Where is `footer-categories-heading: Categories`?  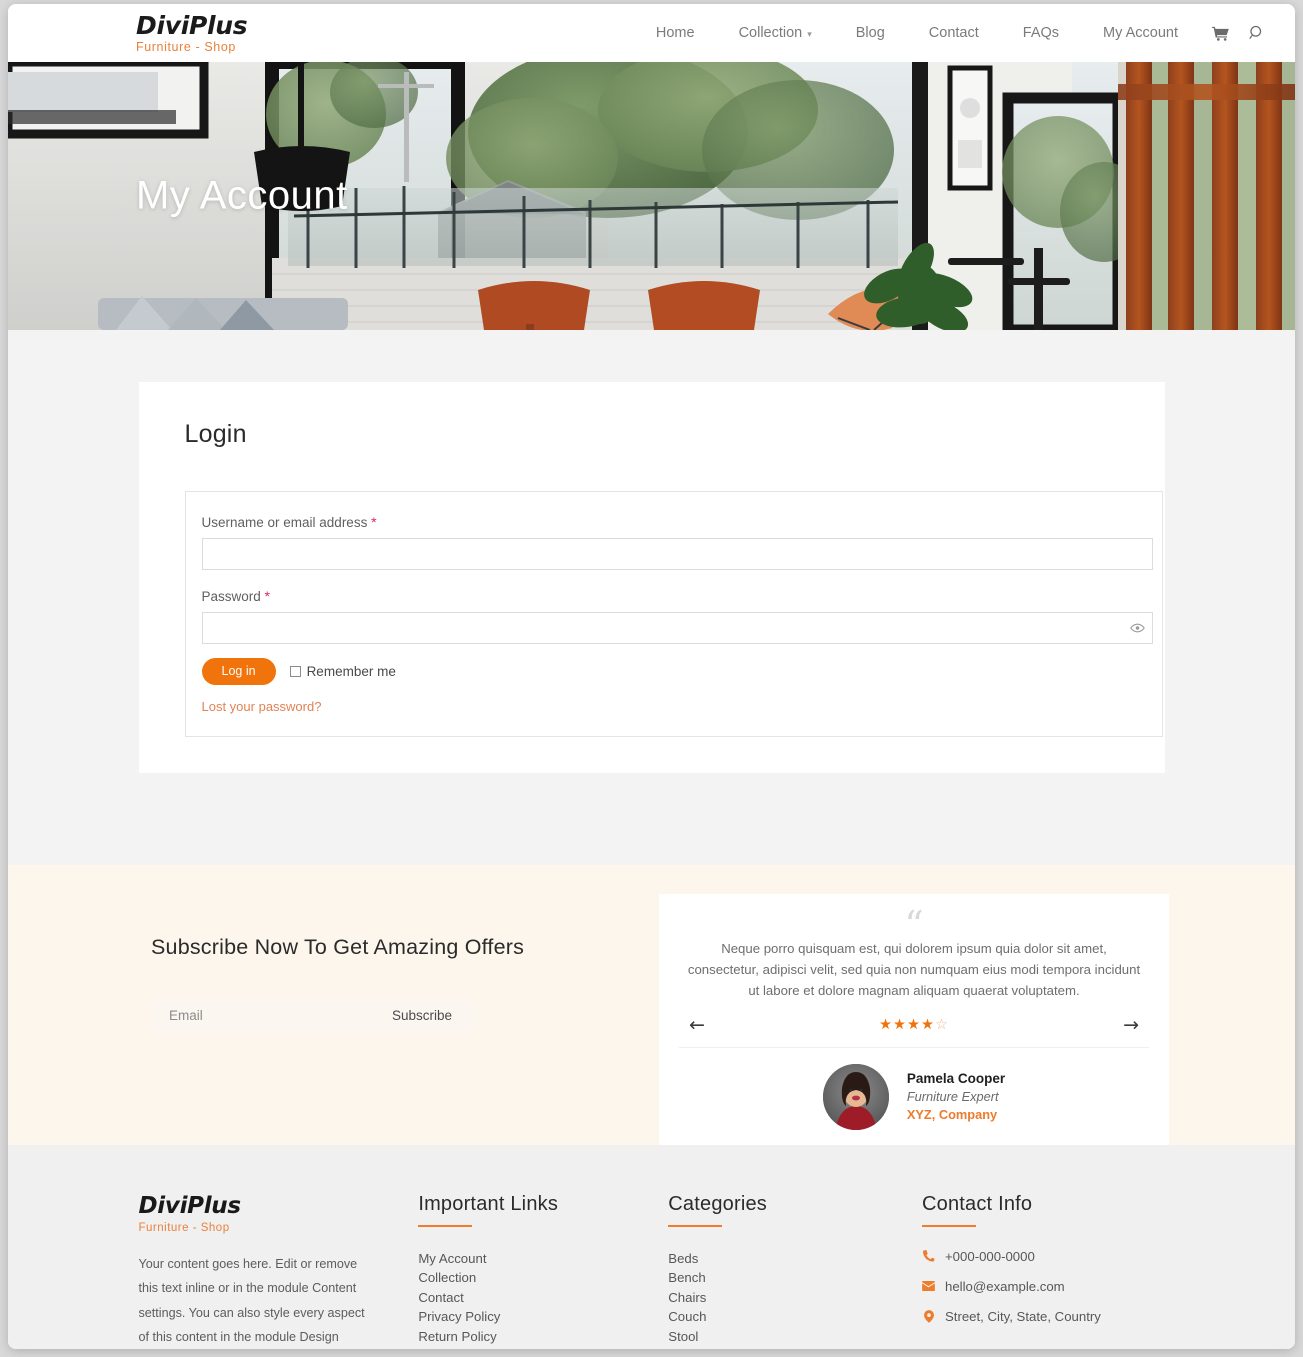 footer-categories-heading: Categories is located at coordinates (717, 1203).